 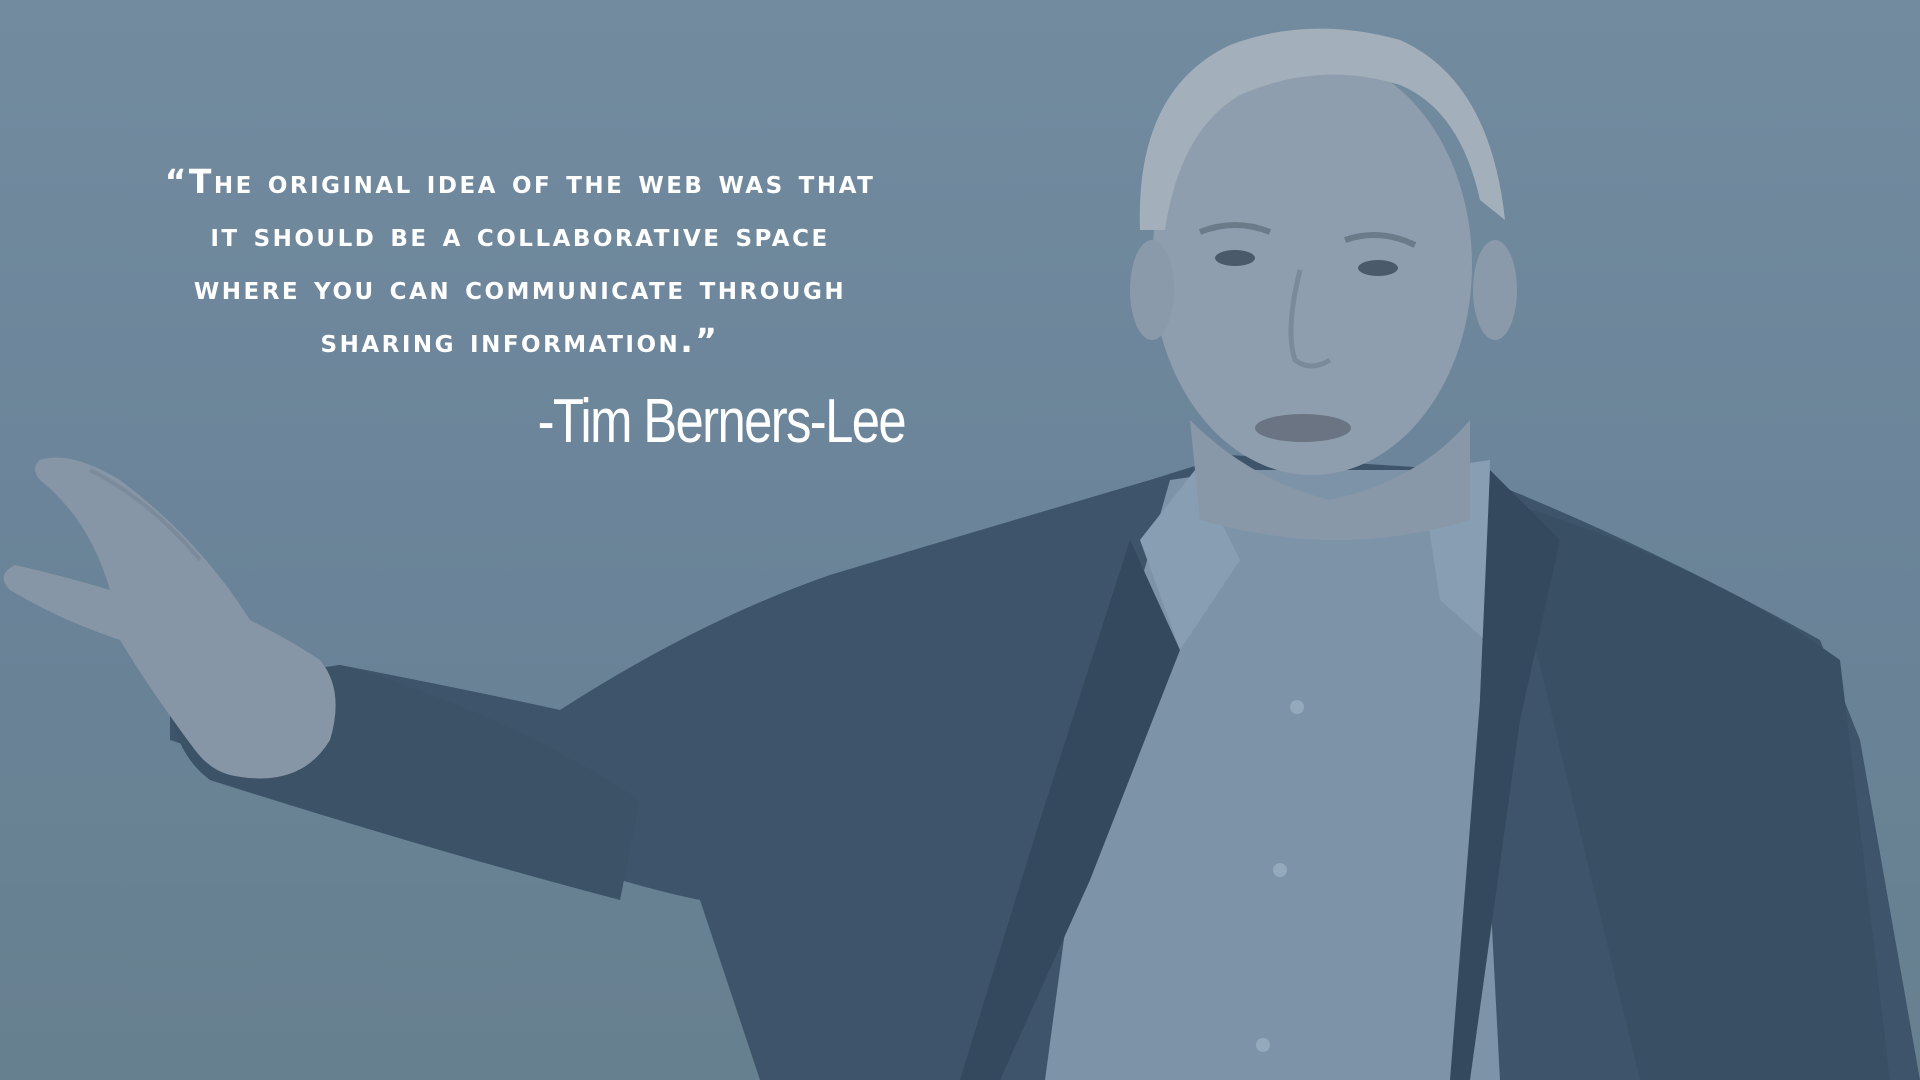 I want to click on raised-hand, so click(x=169, y=618).